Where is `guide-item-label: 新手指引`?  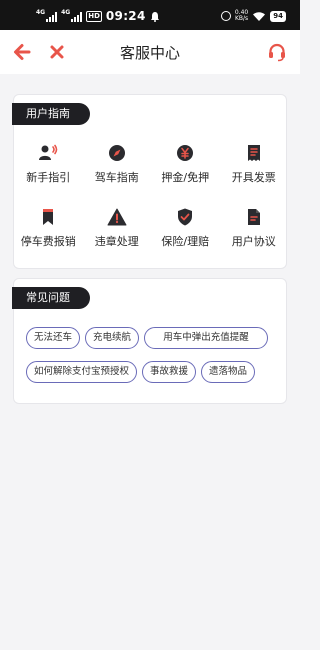 guide-item-label: 新手指引 is located at coordinates (48, 177).